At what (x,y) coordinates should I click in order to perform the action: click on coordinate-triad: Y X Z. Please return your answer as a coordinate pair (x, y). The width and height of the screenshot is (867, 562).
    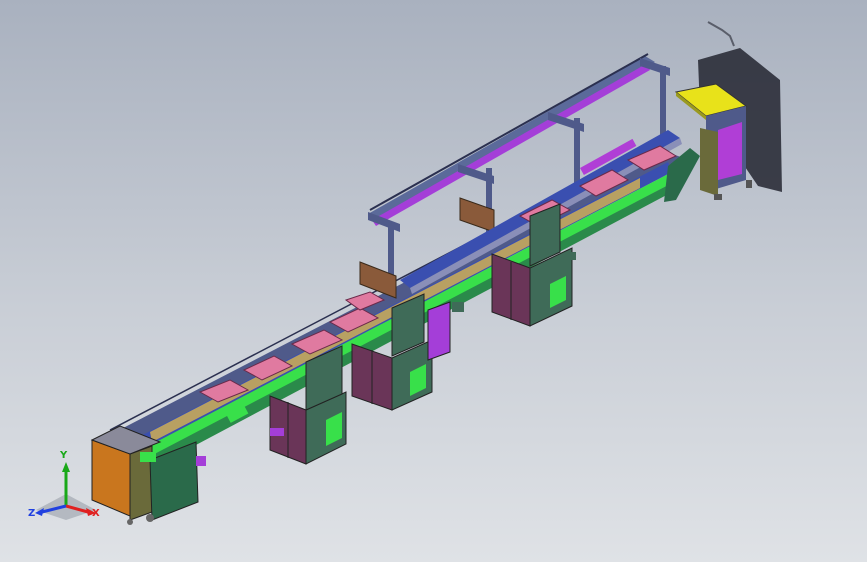
    Looking at the image, I should click on (66, 486).